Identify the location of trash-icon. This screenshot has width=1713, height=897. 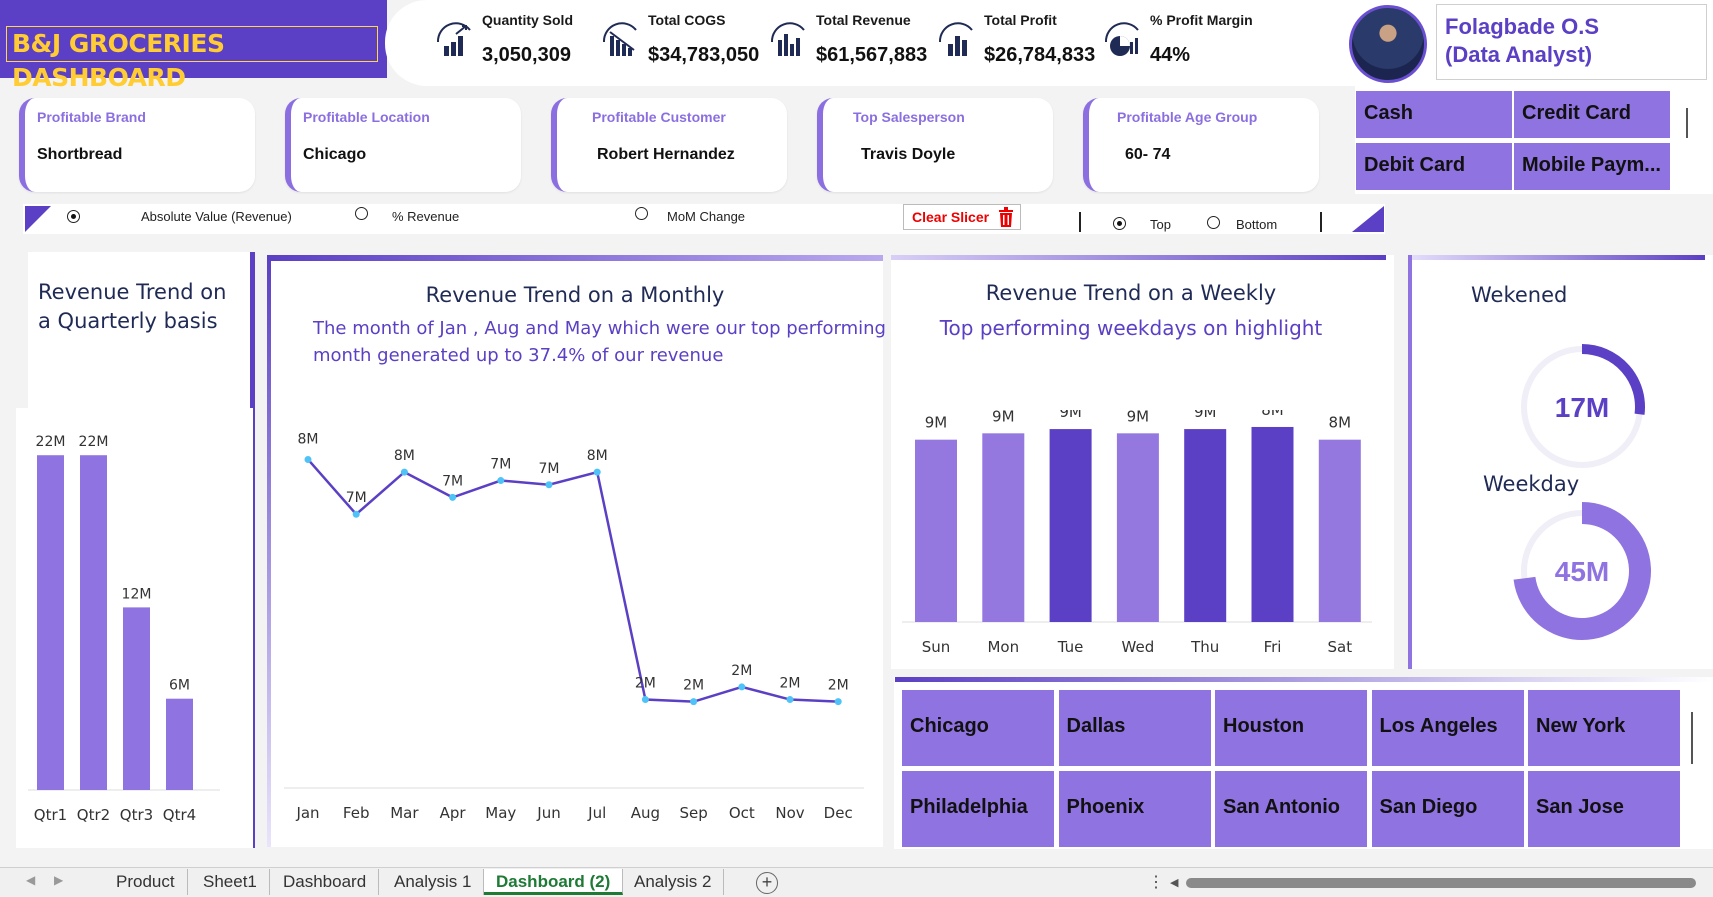
(1006, 217).